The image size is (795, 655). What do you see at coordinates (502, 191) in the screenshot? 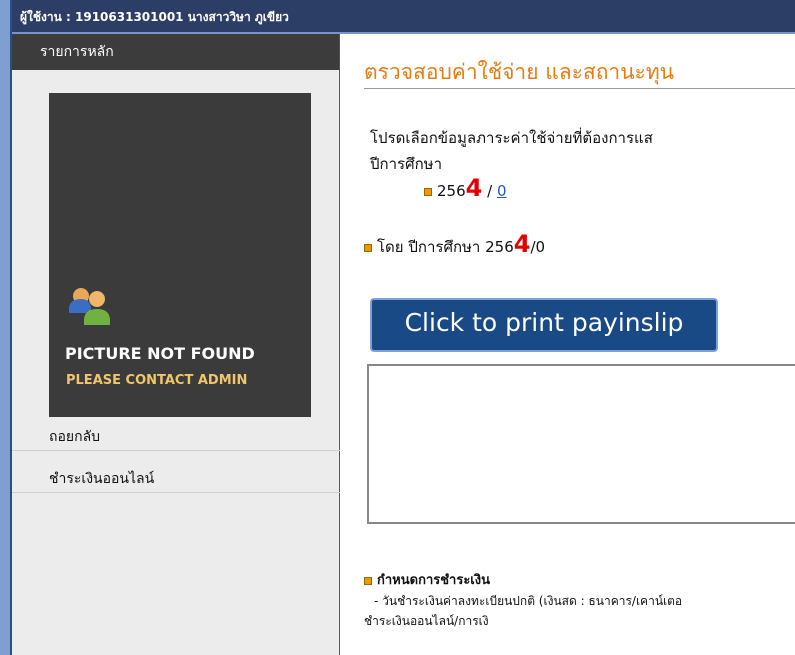
I see `semester-link: 0` at bounding box center [502, 191].